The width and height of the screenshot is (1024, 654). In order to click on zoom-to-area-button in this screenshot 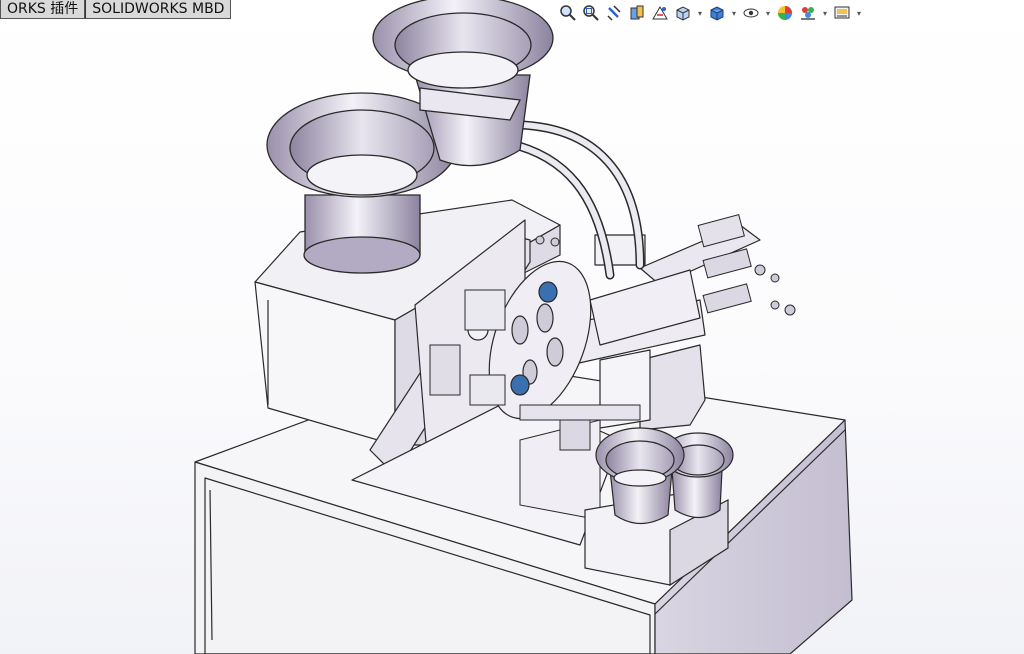, I will do `click(591, 13)`.